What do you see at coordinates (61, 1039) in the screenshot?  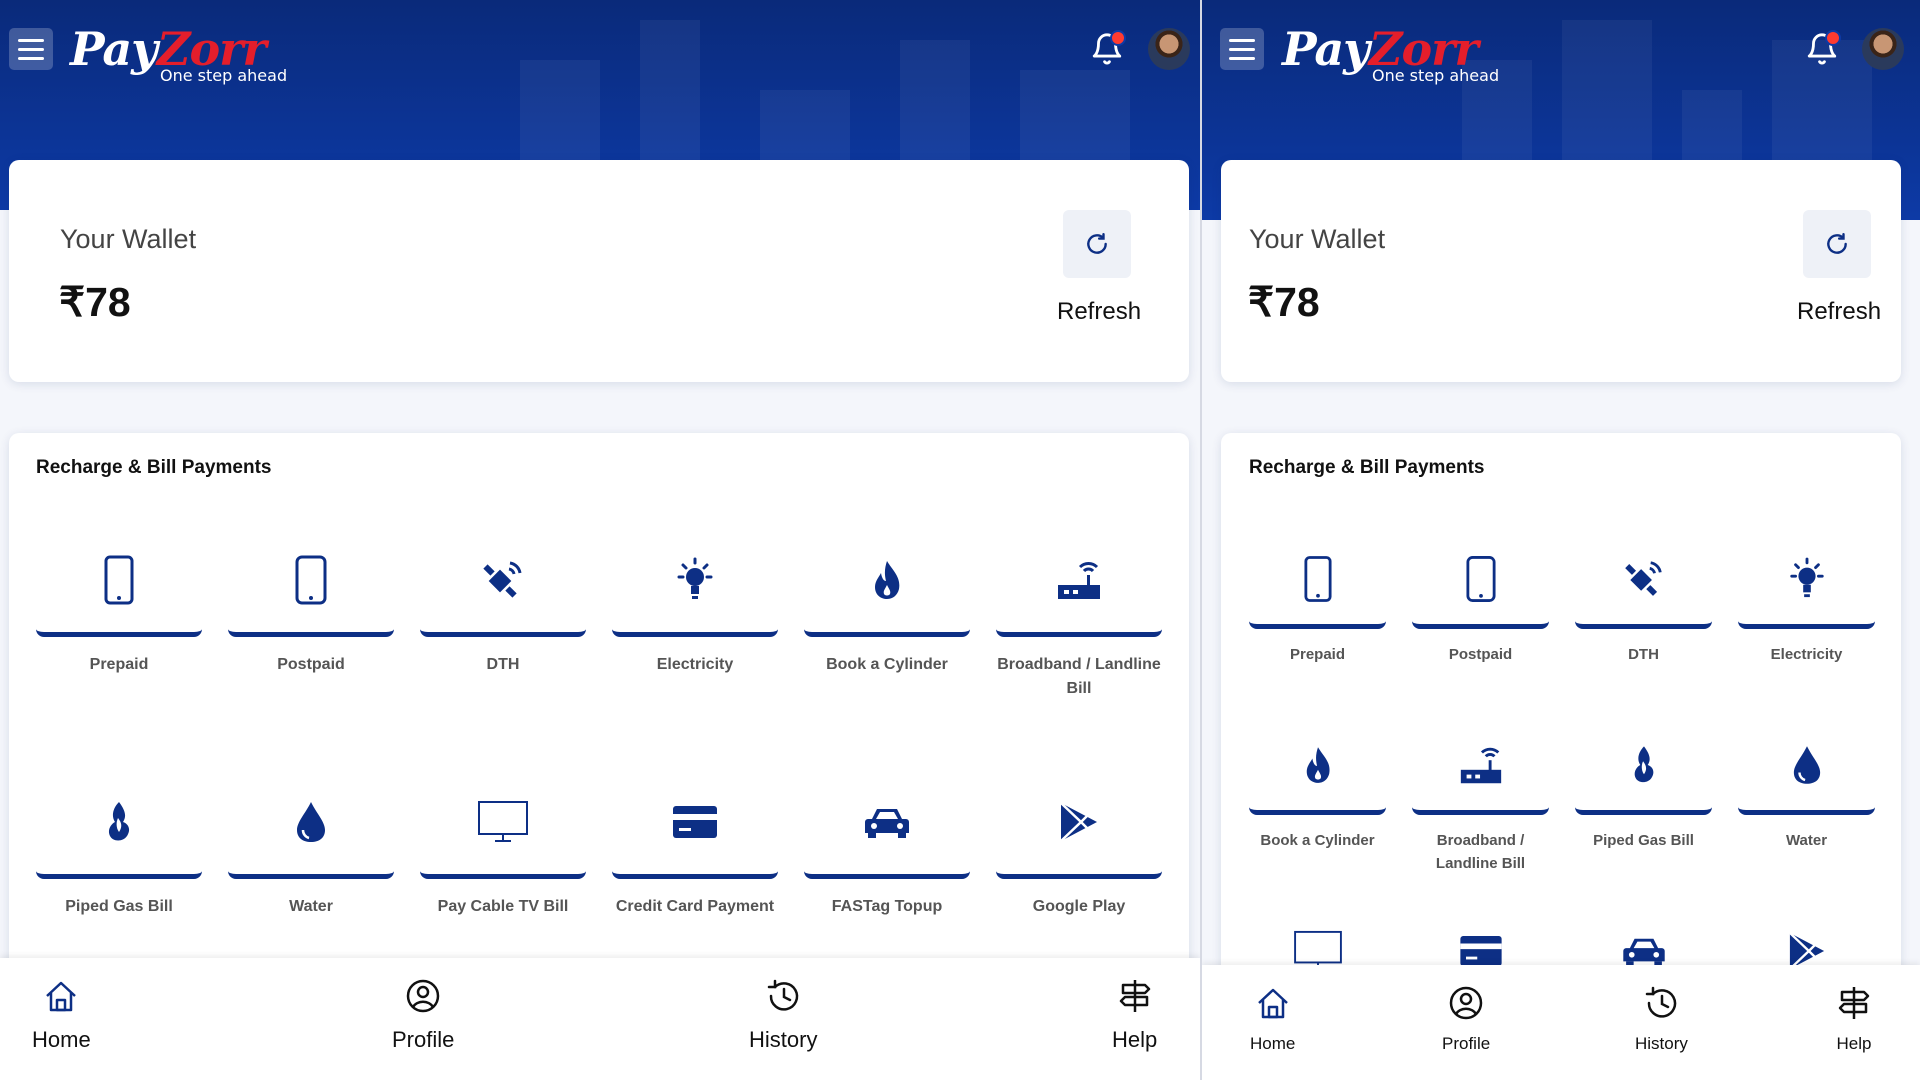 I see `nav-label: Home` at bounding box center [61, 1039].